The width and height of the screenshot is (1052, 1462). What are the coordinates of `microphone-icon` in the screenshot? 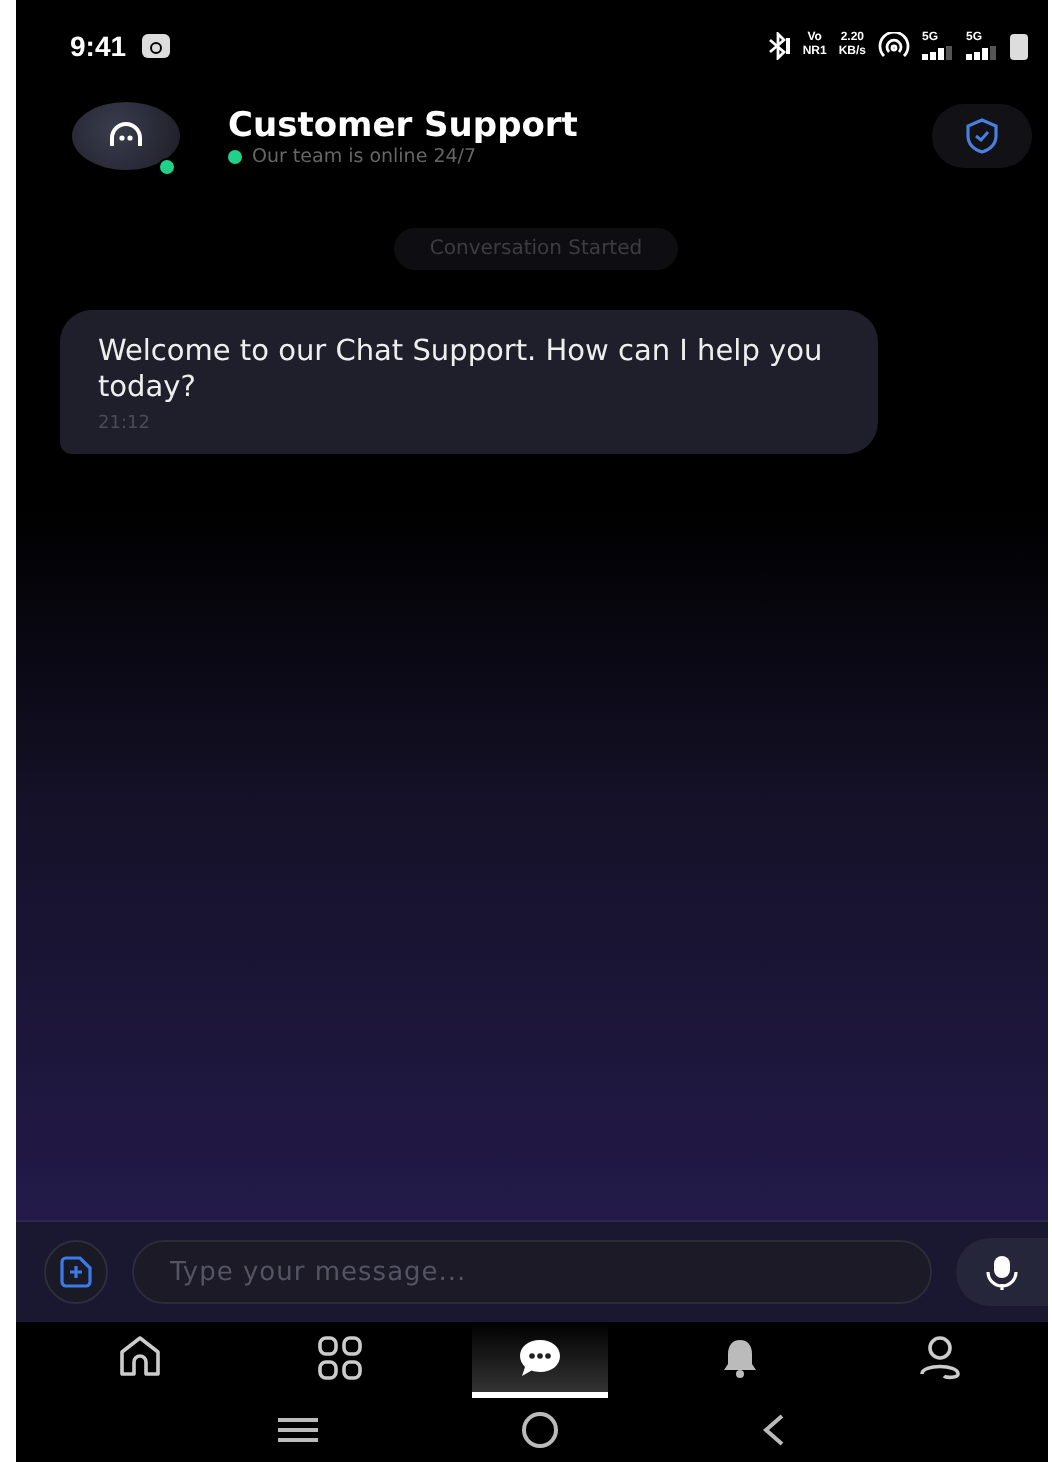 It's located at (1002, 1272).